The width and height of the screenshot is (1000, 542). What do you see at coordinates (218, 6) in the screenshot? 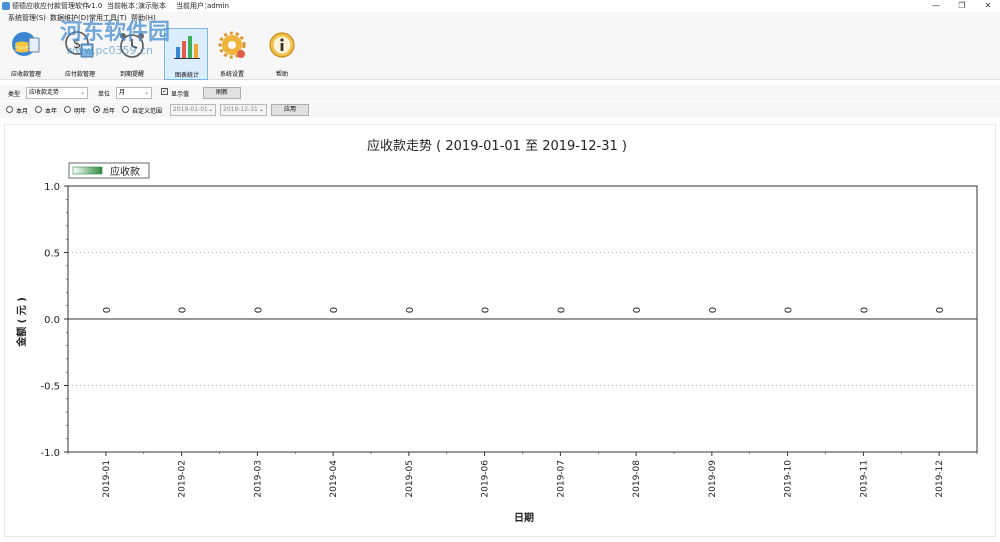
I see `user-name: admin` at bounding box center [218, 6].